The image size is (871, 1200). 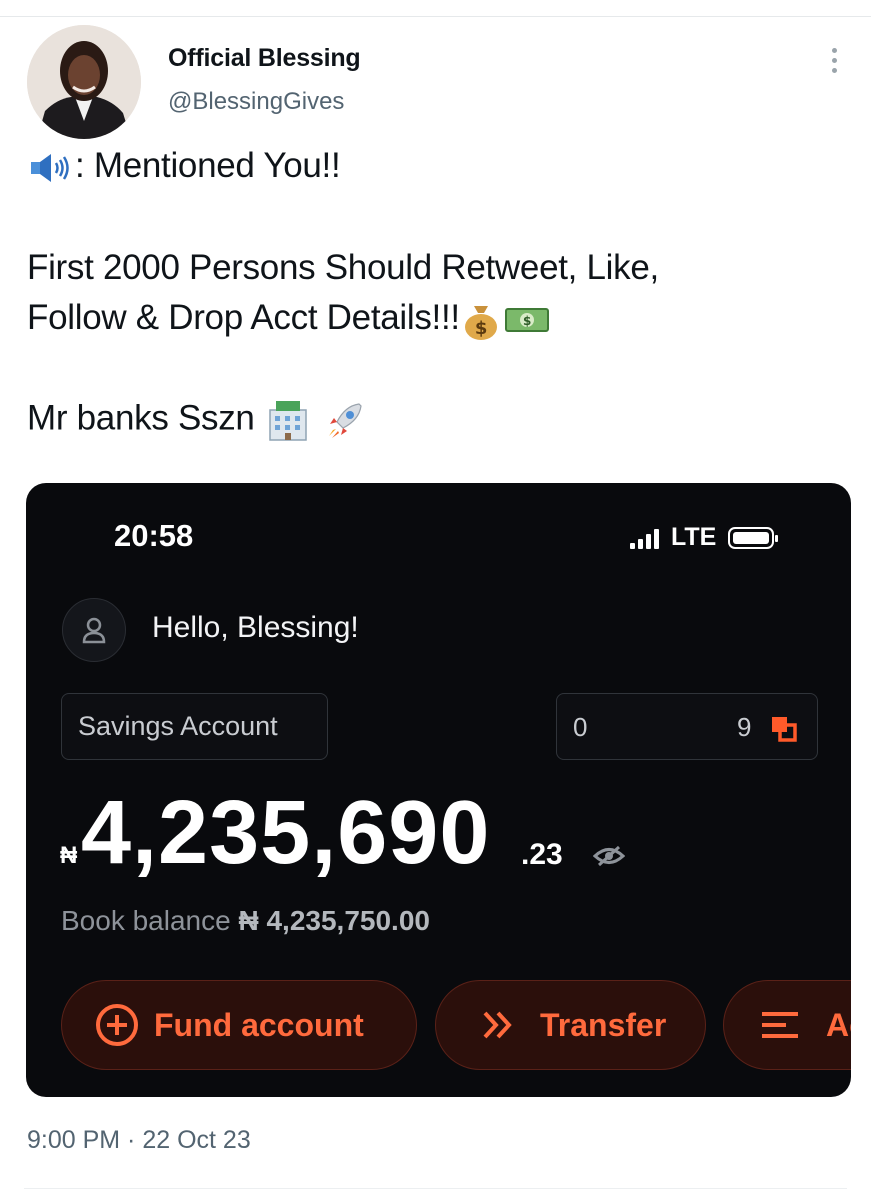 What do you see at coordinates (243, 317) in the screenshot?
I see `tweet-line-3-text: Follow & Drop Acct Details!!!` at bounding box center [243, 317].